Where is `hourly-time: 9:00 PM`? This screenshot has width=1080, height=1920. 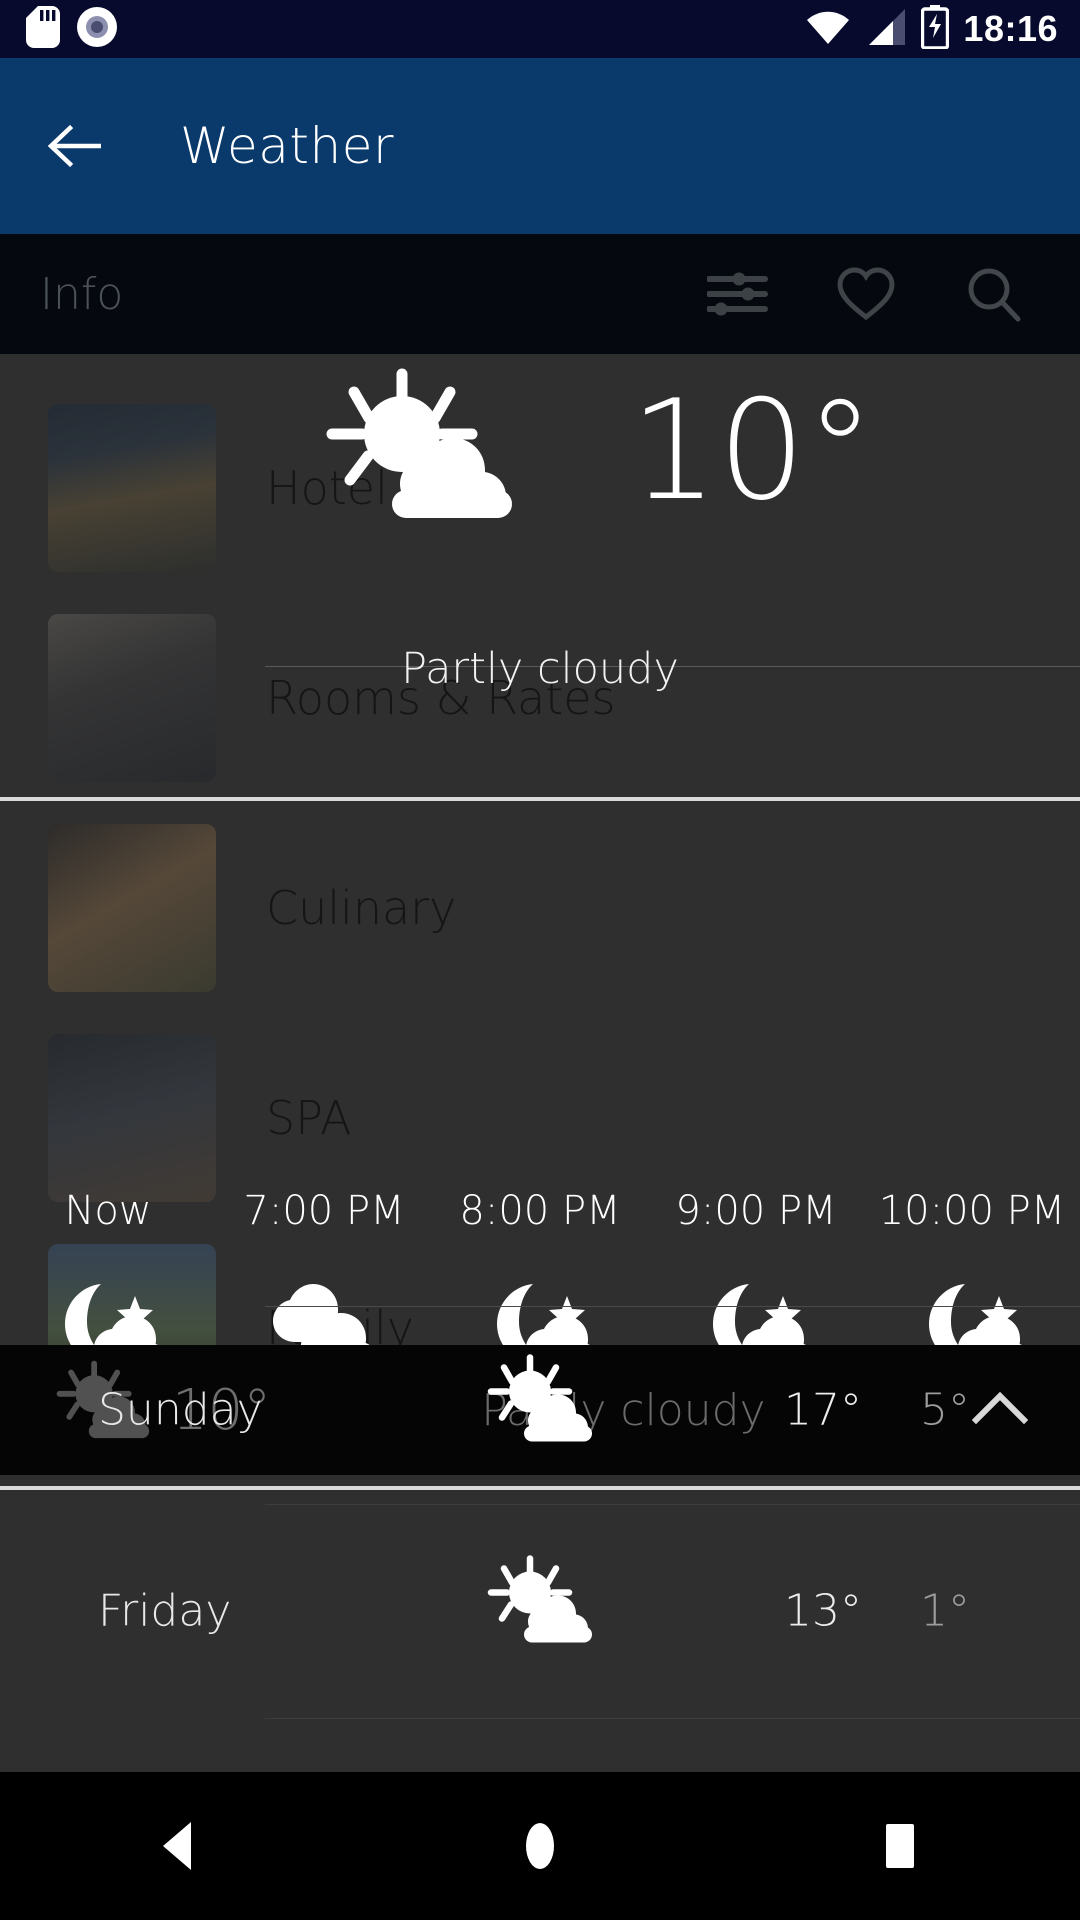 hourly-time: 9:00 PM is located at coordinates (756, 1211).